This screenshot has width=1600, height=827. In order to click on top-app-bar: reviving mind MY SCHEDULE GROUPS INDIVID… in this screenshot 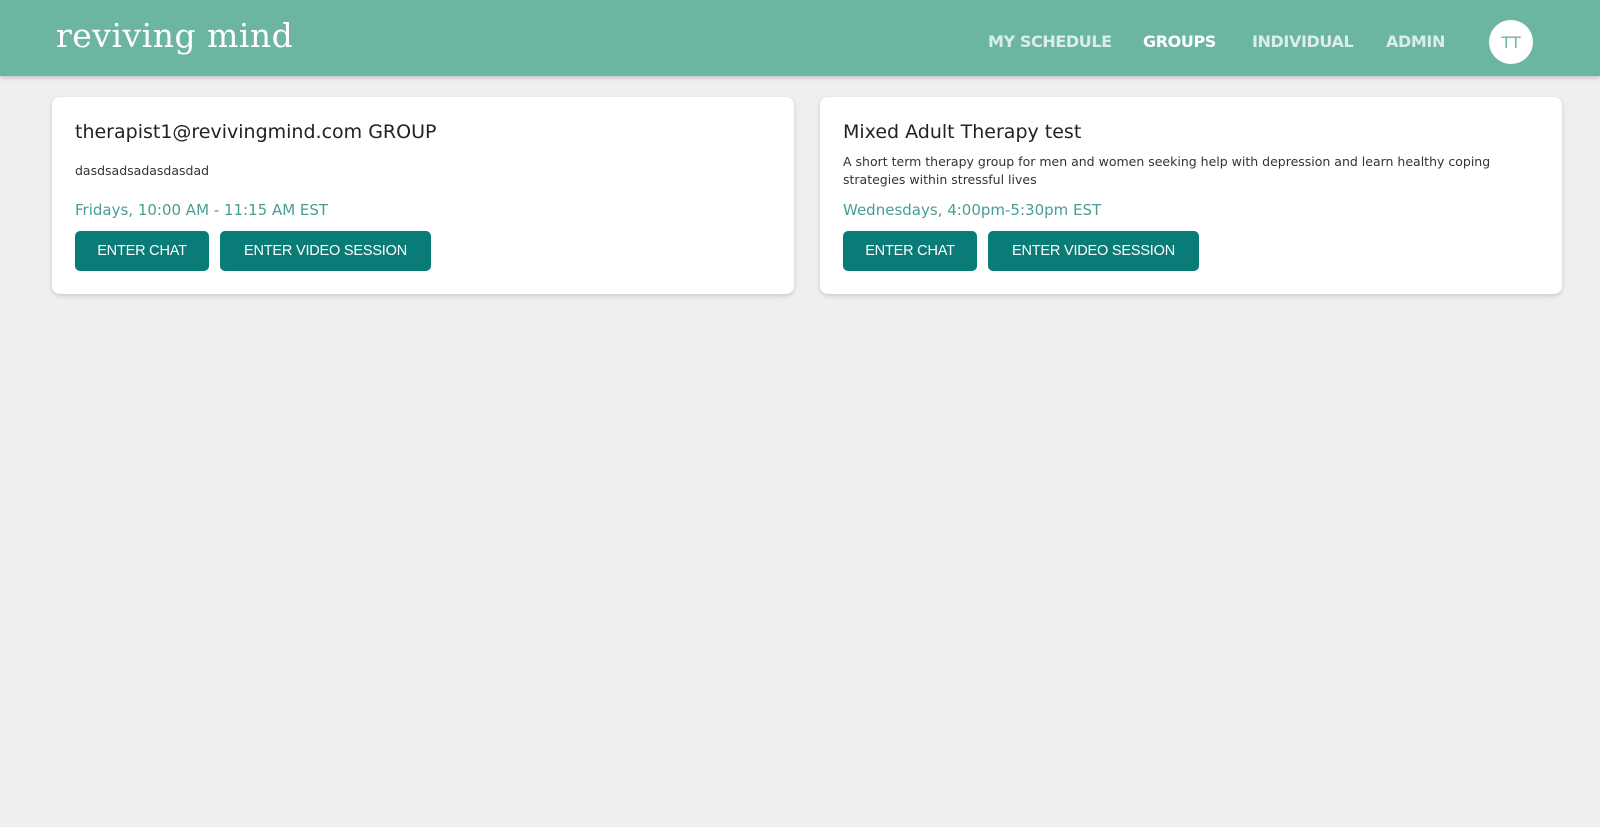, I will do `click(800, 38)`.